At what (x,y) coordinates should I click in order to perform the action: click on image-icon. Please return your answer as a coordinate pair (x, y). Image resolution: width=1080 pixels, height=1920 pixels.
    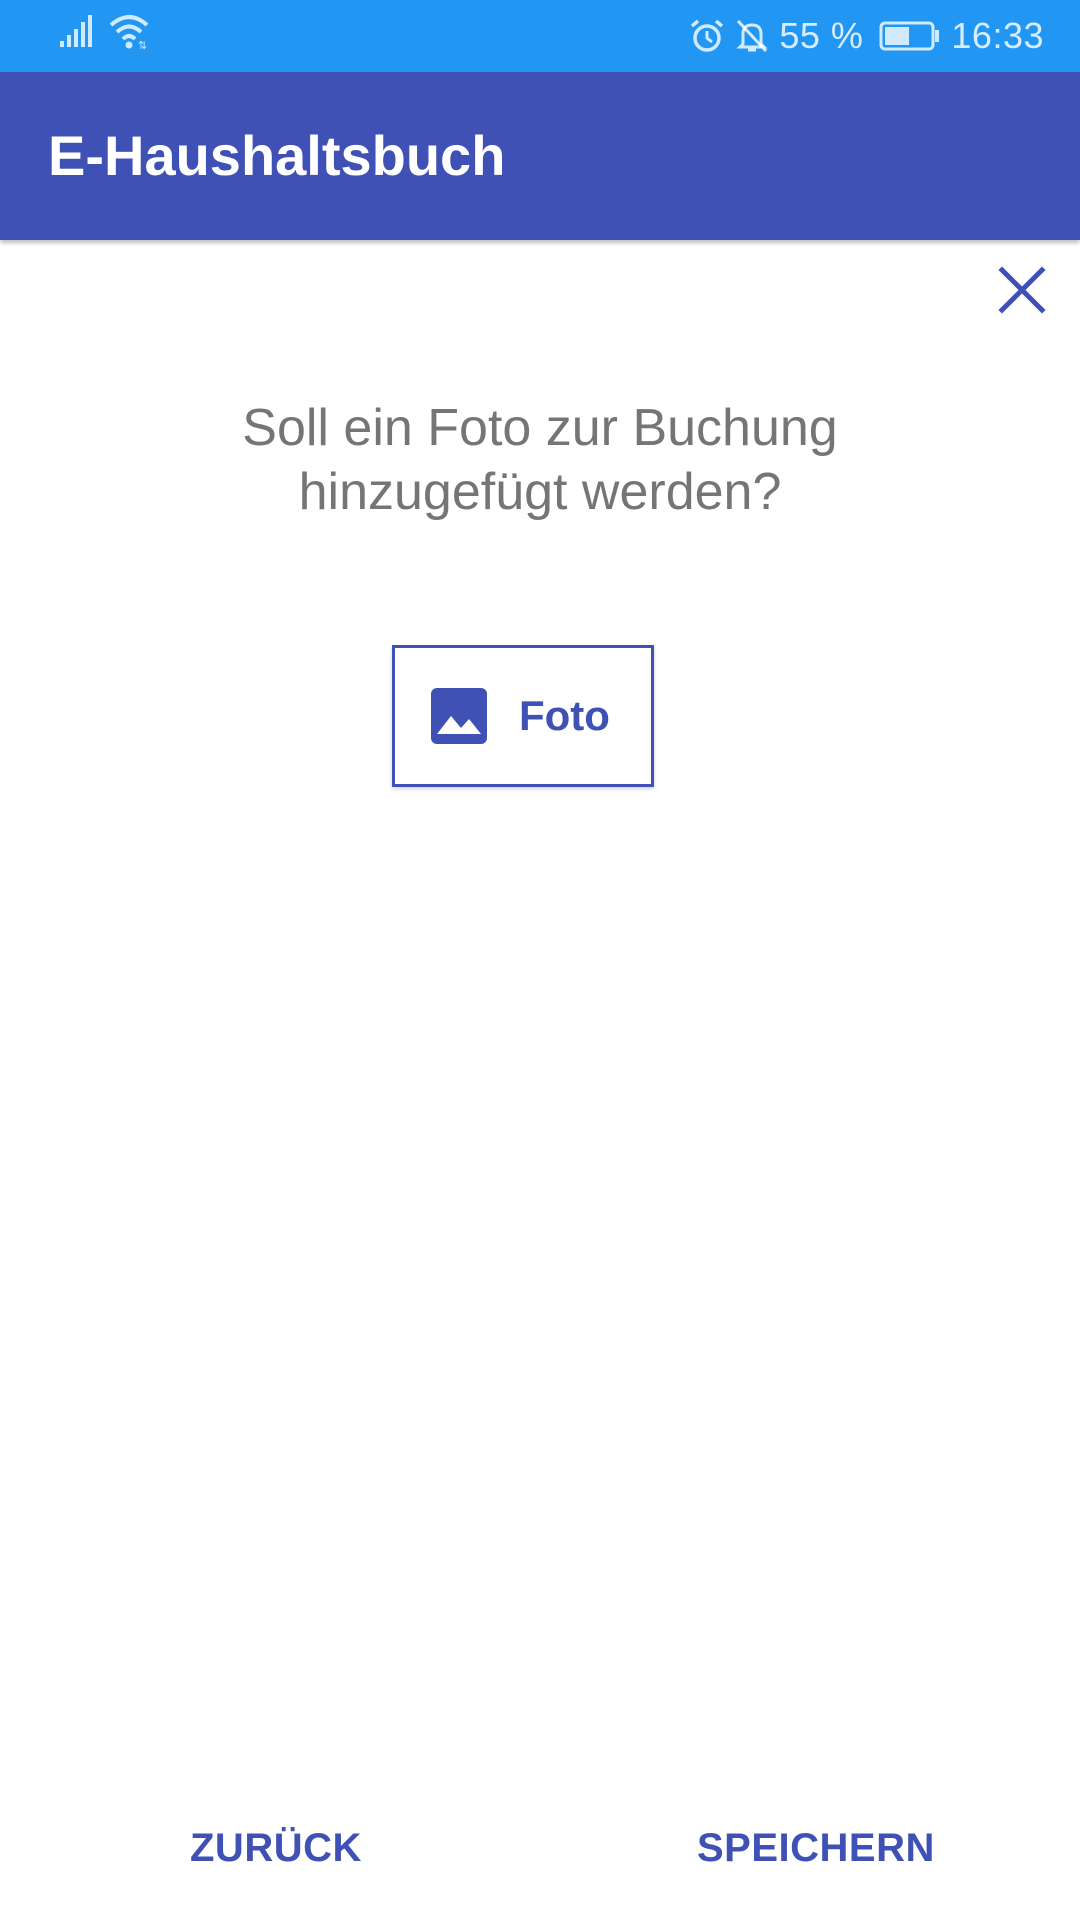
    Looking at the image, I should click on (459, 716).